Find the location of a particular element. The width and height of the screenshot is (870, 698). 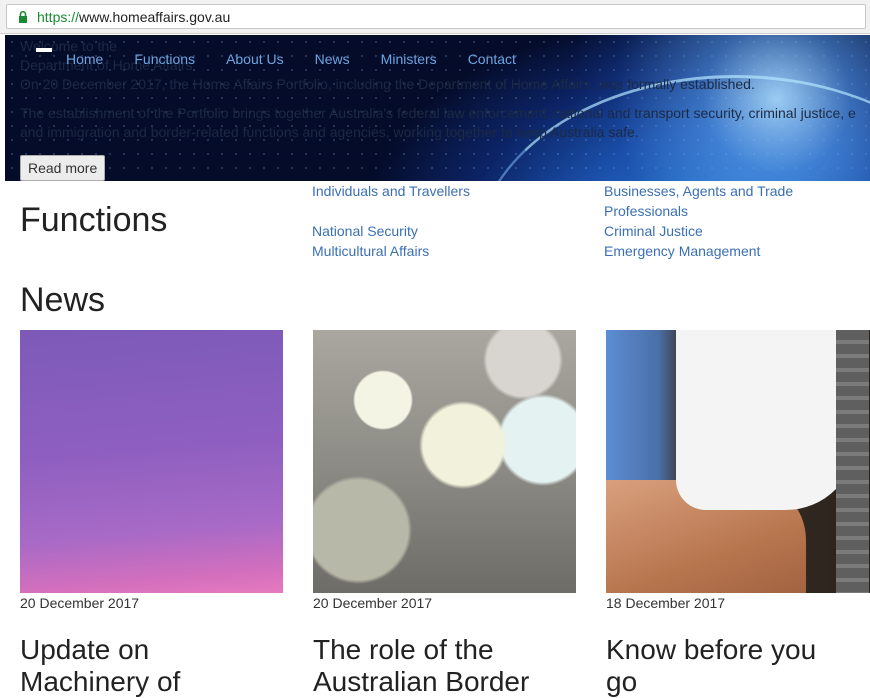

news-image-strap is located at coordinates (852, 461).